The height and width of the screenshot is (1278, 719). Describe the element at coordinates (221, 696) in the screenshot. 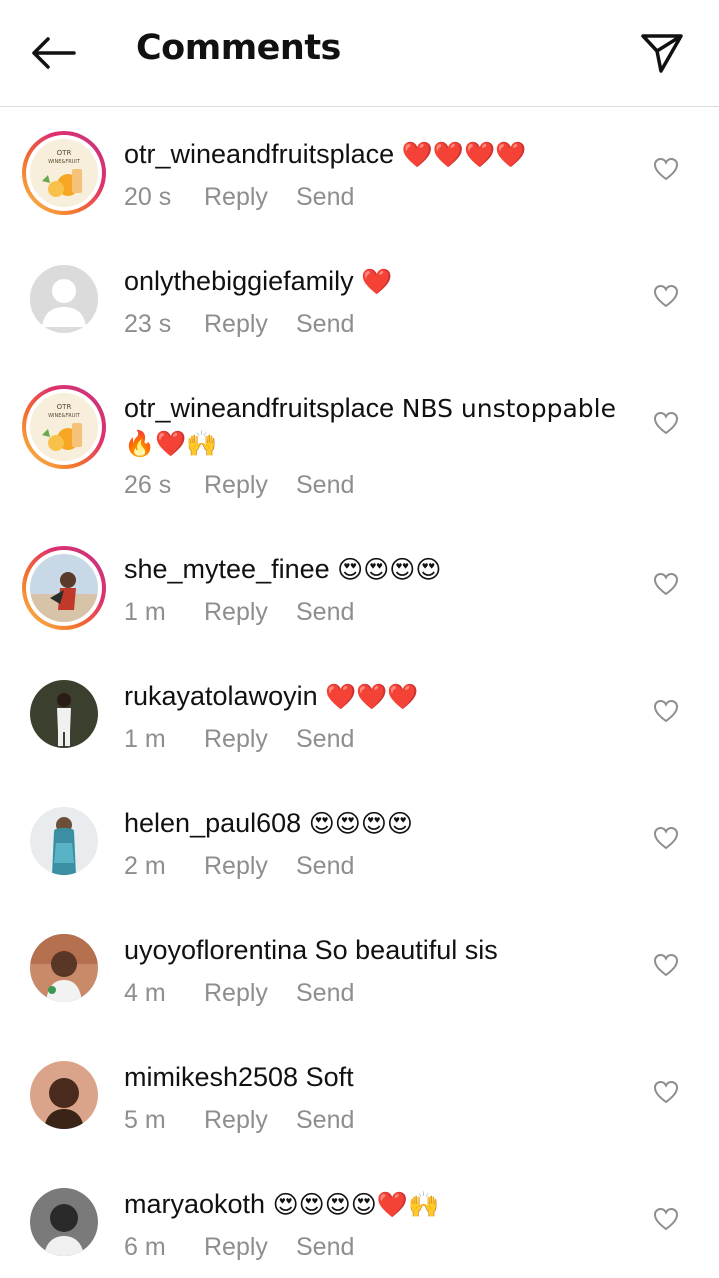

I see `comment-username: rukayatolawoyin` at that location.